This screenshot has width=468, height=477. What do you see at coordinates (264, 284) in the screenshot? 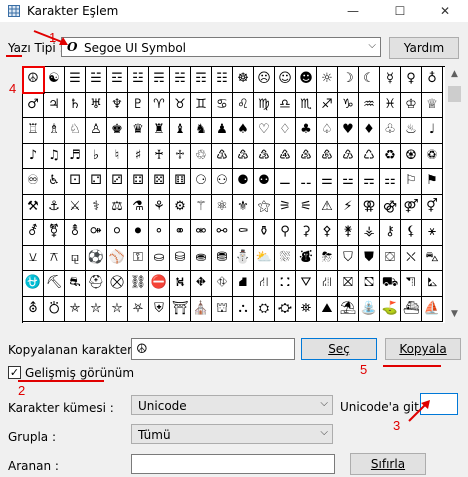
I see `character-cell: ⛙` at bounding box center [264, 284].